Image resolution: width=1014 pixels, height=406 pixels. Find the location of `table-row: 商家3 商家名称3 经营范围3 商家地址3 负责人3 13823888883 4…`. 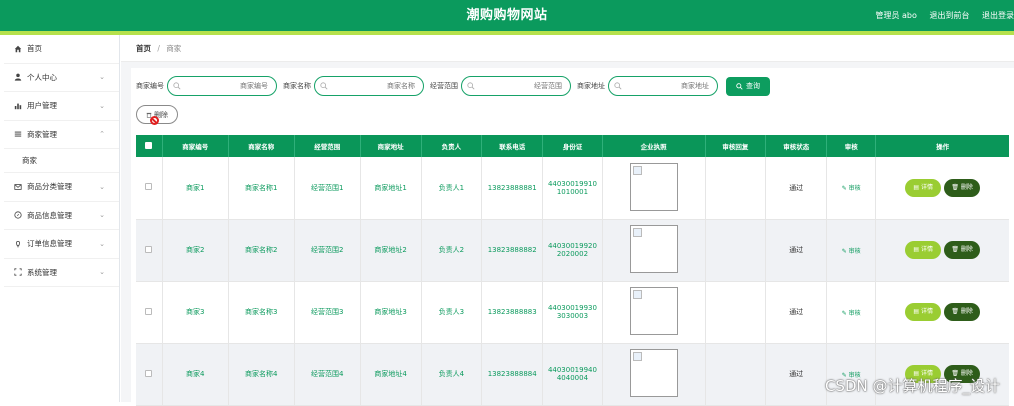

table-row: 商家3 商家名称3 经营范围3 商家地址3 负责人3 13823888883 4… is located at coordinates (572, 312).